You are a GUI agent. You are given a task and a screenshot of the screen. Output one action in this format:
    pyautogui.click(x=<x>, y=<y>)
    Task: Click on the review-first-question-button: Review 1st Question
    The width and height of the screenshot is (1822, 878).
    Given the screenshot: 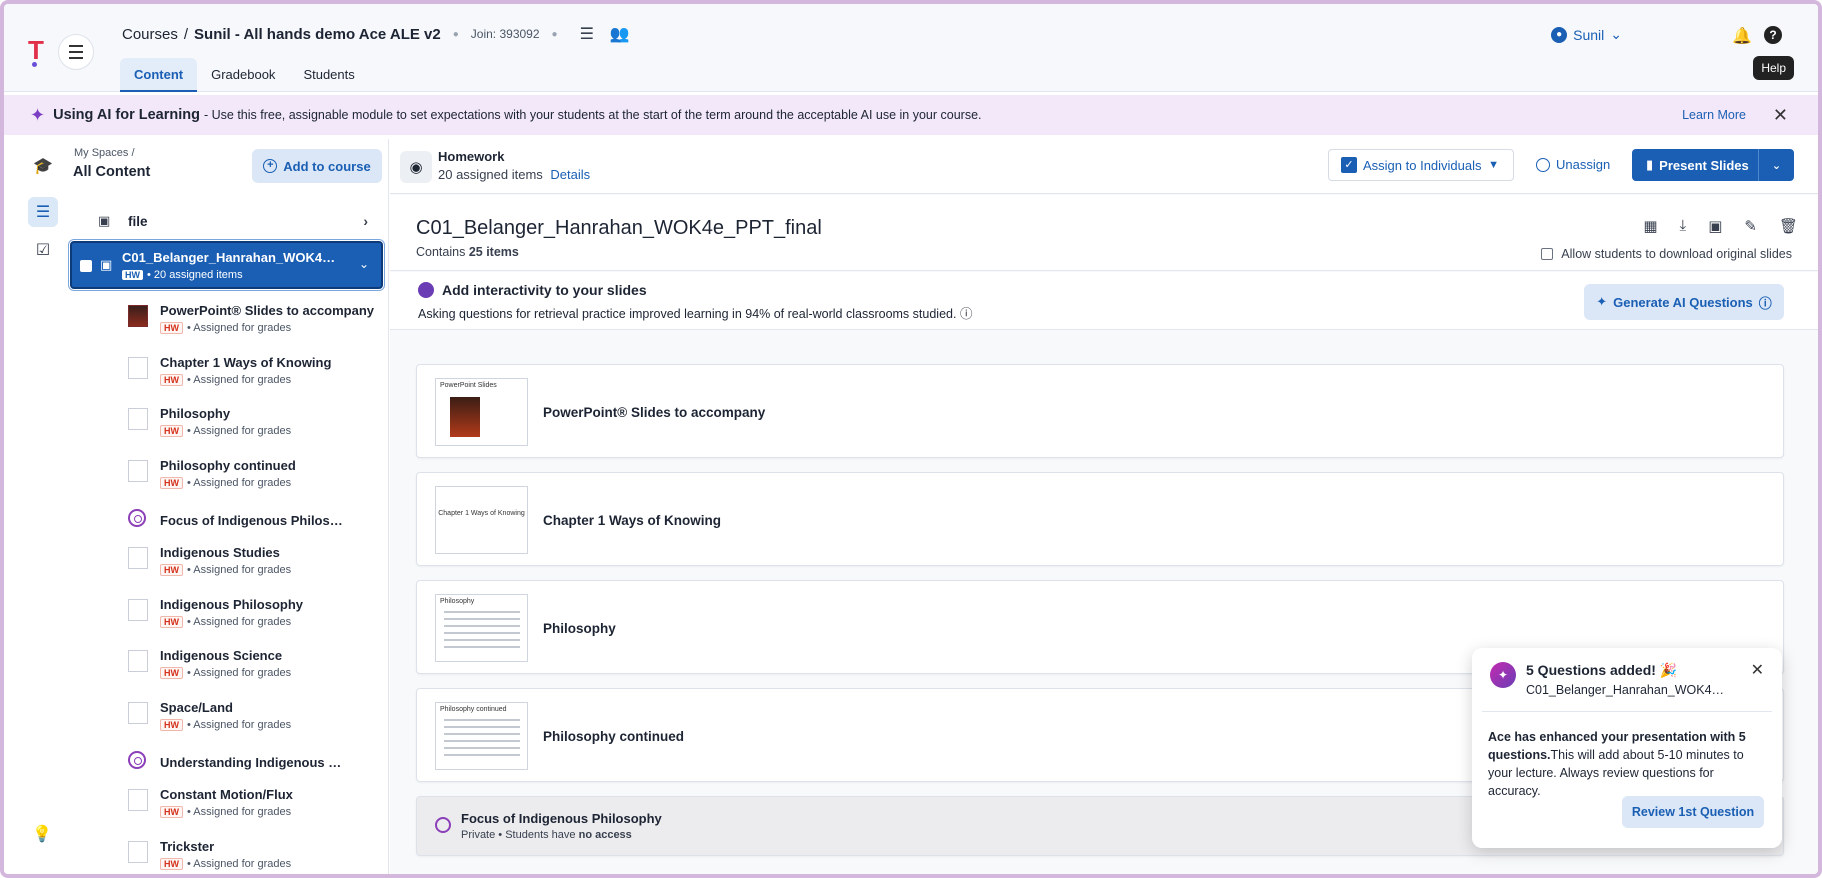 What is the action you would take?
    pyautogui.click(x=1693, y=812)
    